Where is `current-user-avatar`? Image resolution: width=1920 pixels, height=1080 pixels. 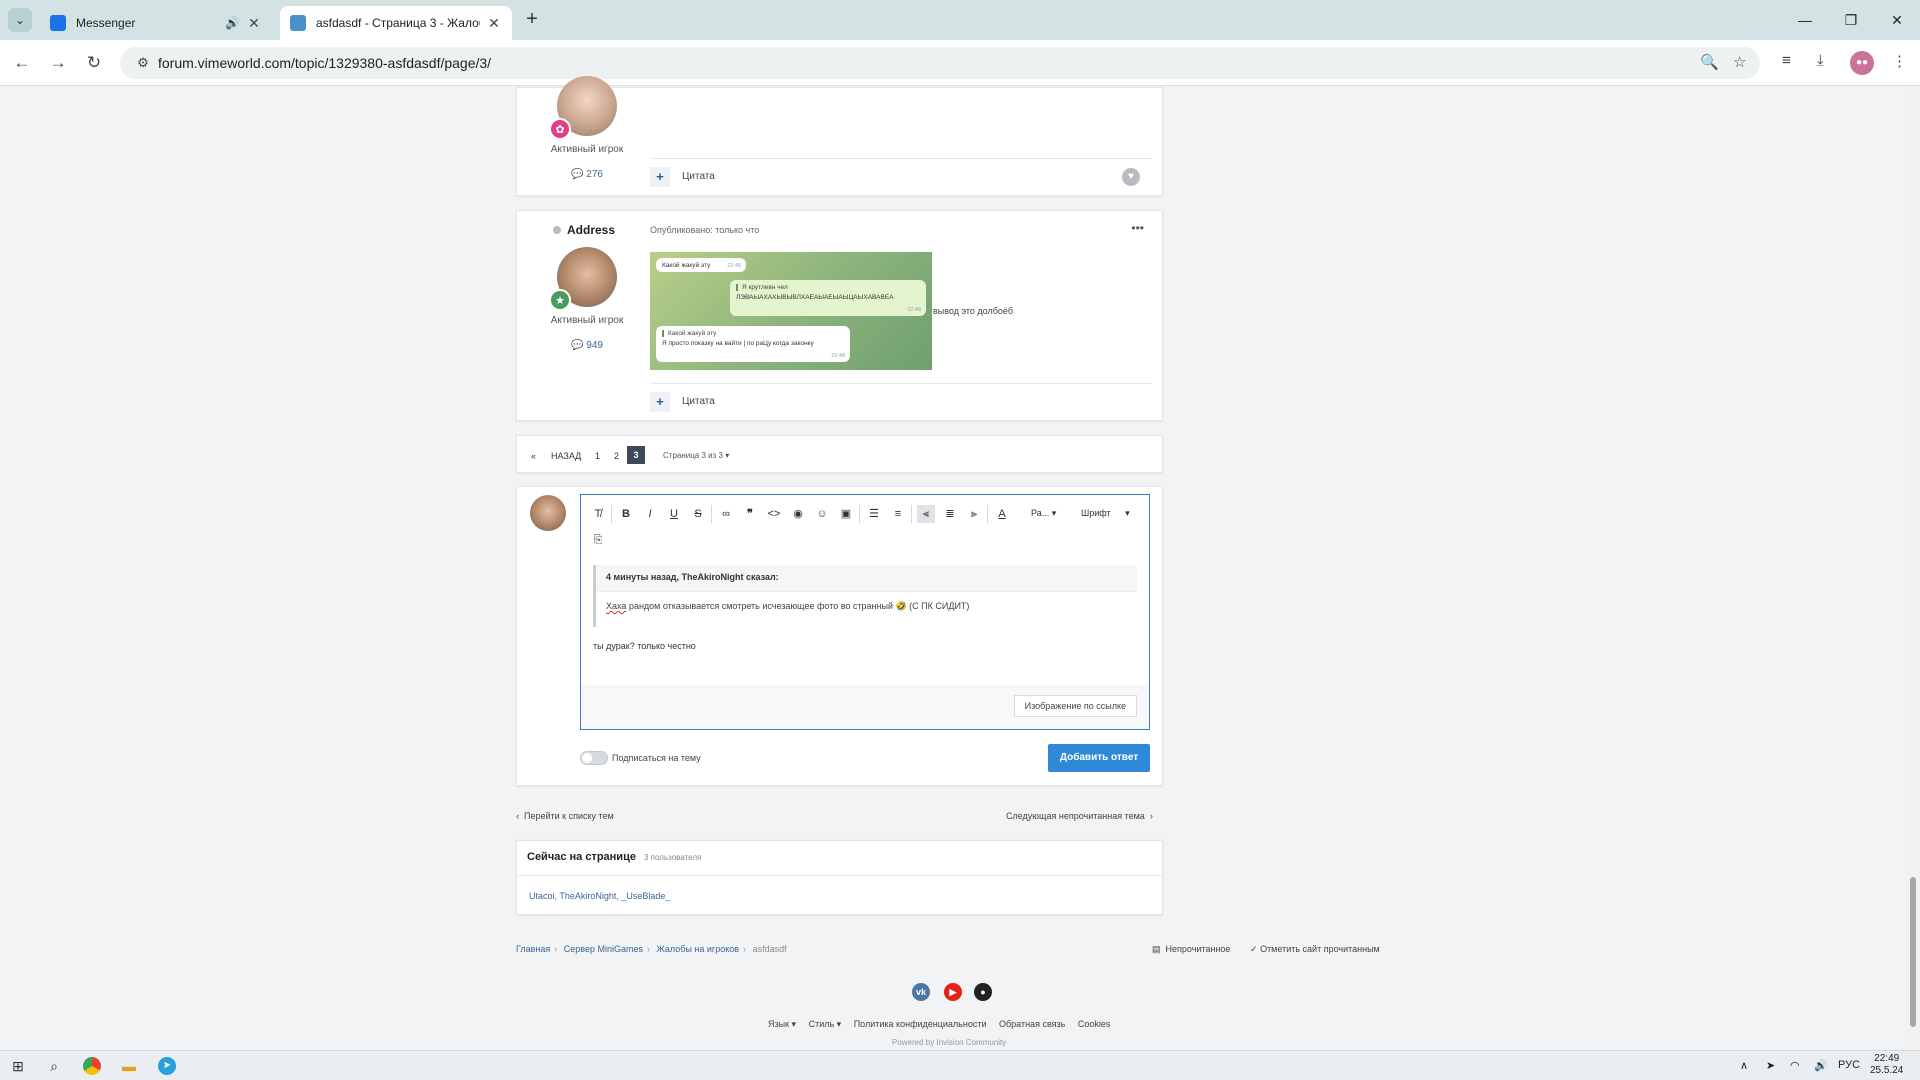
current-user-avatar is located at coordinates (548, 513).